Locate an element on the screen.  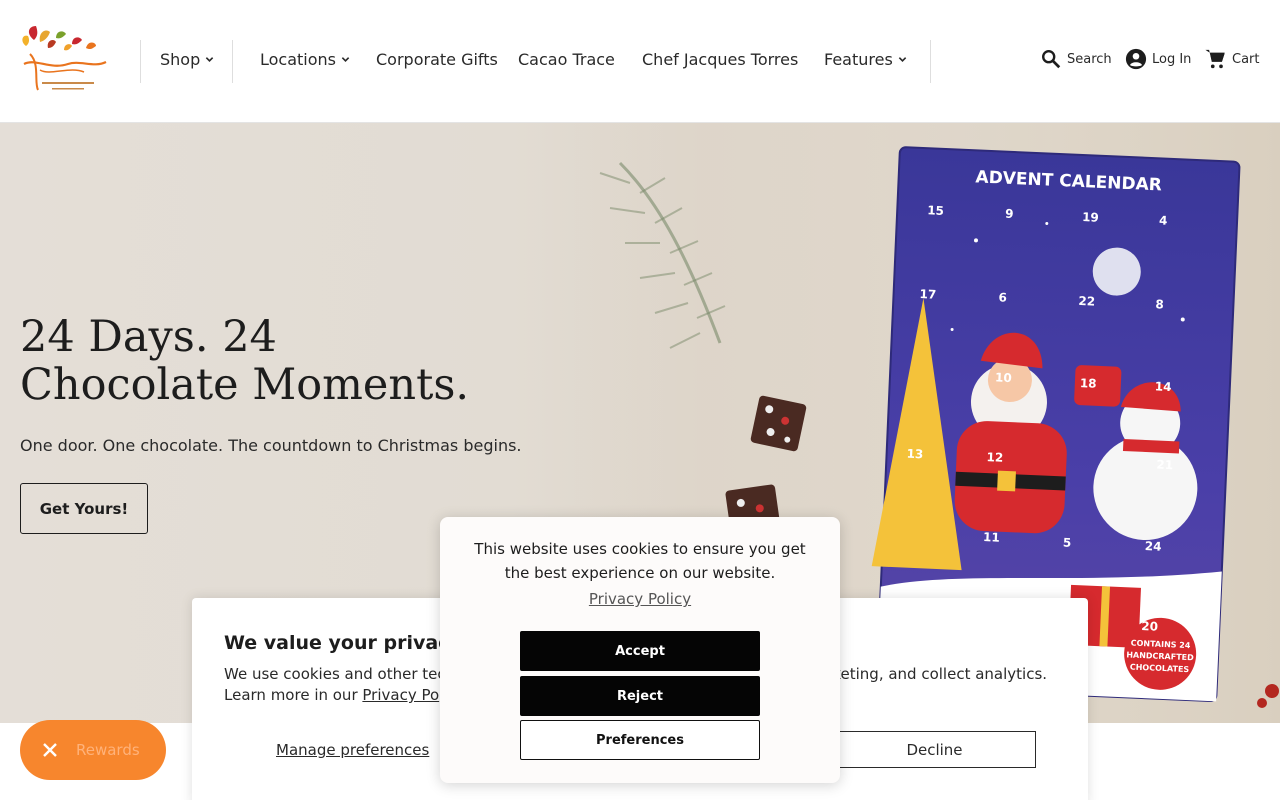
rewards-launcher: Rewards is located at coordinates (93, 750).